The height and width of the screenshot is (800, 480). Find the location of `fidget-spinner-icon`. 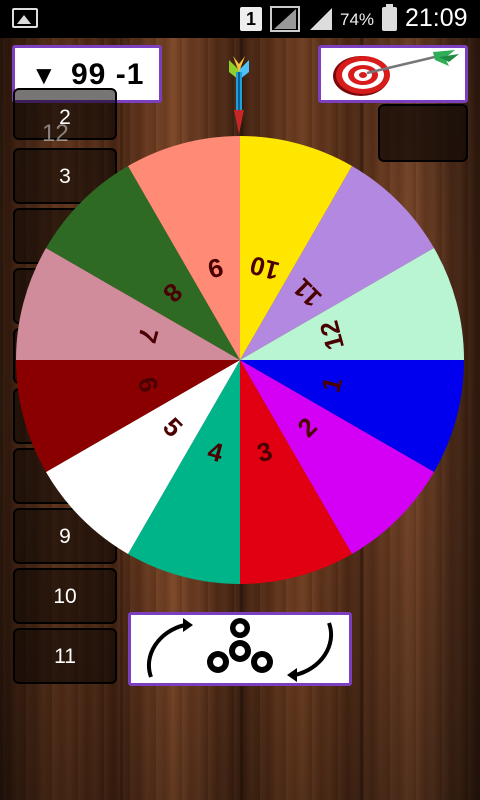

fidget-spinner-icon is located at coordinates (240, 650).